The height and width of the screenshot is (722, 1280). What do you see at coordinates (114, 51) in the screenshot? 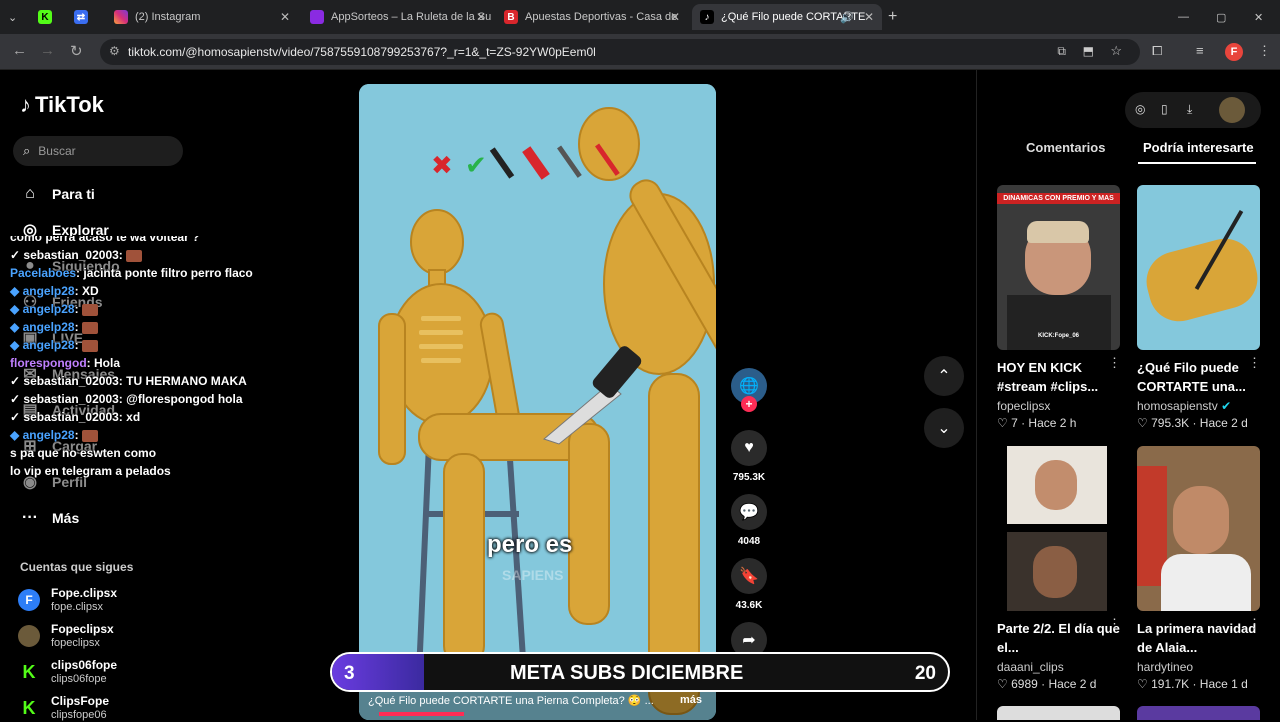
I see `site-info-icon: ⚙` at bounding box center [114, 51].